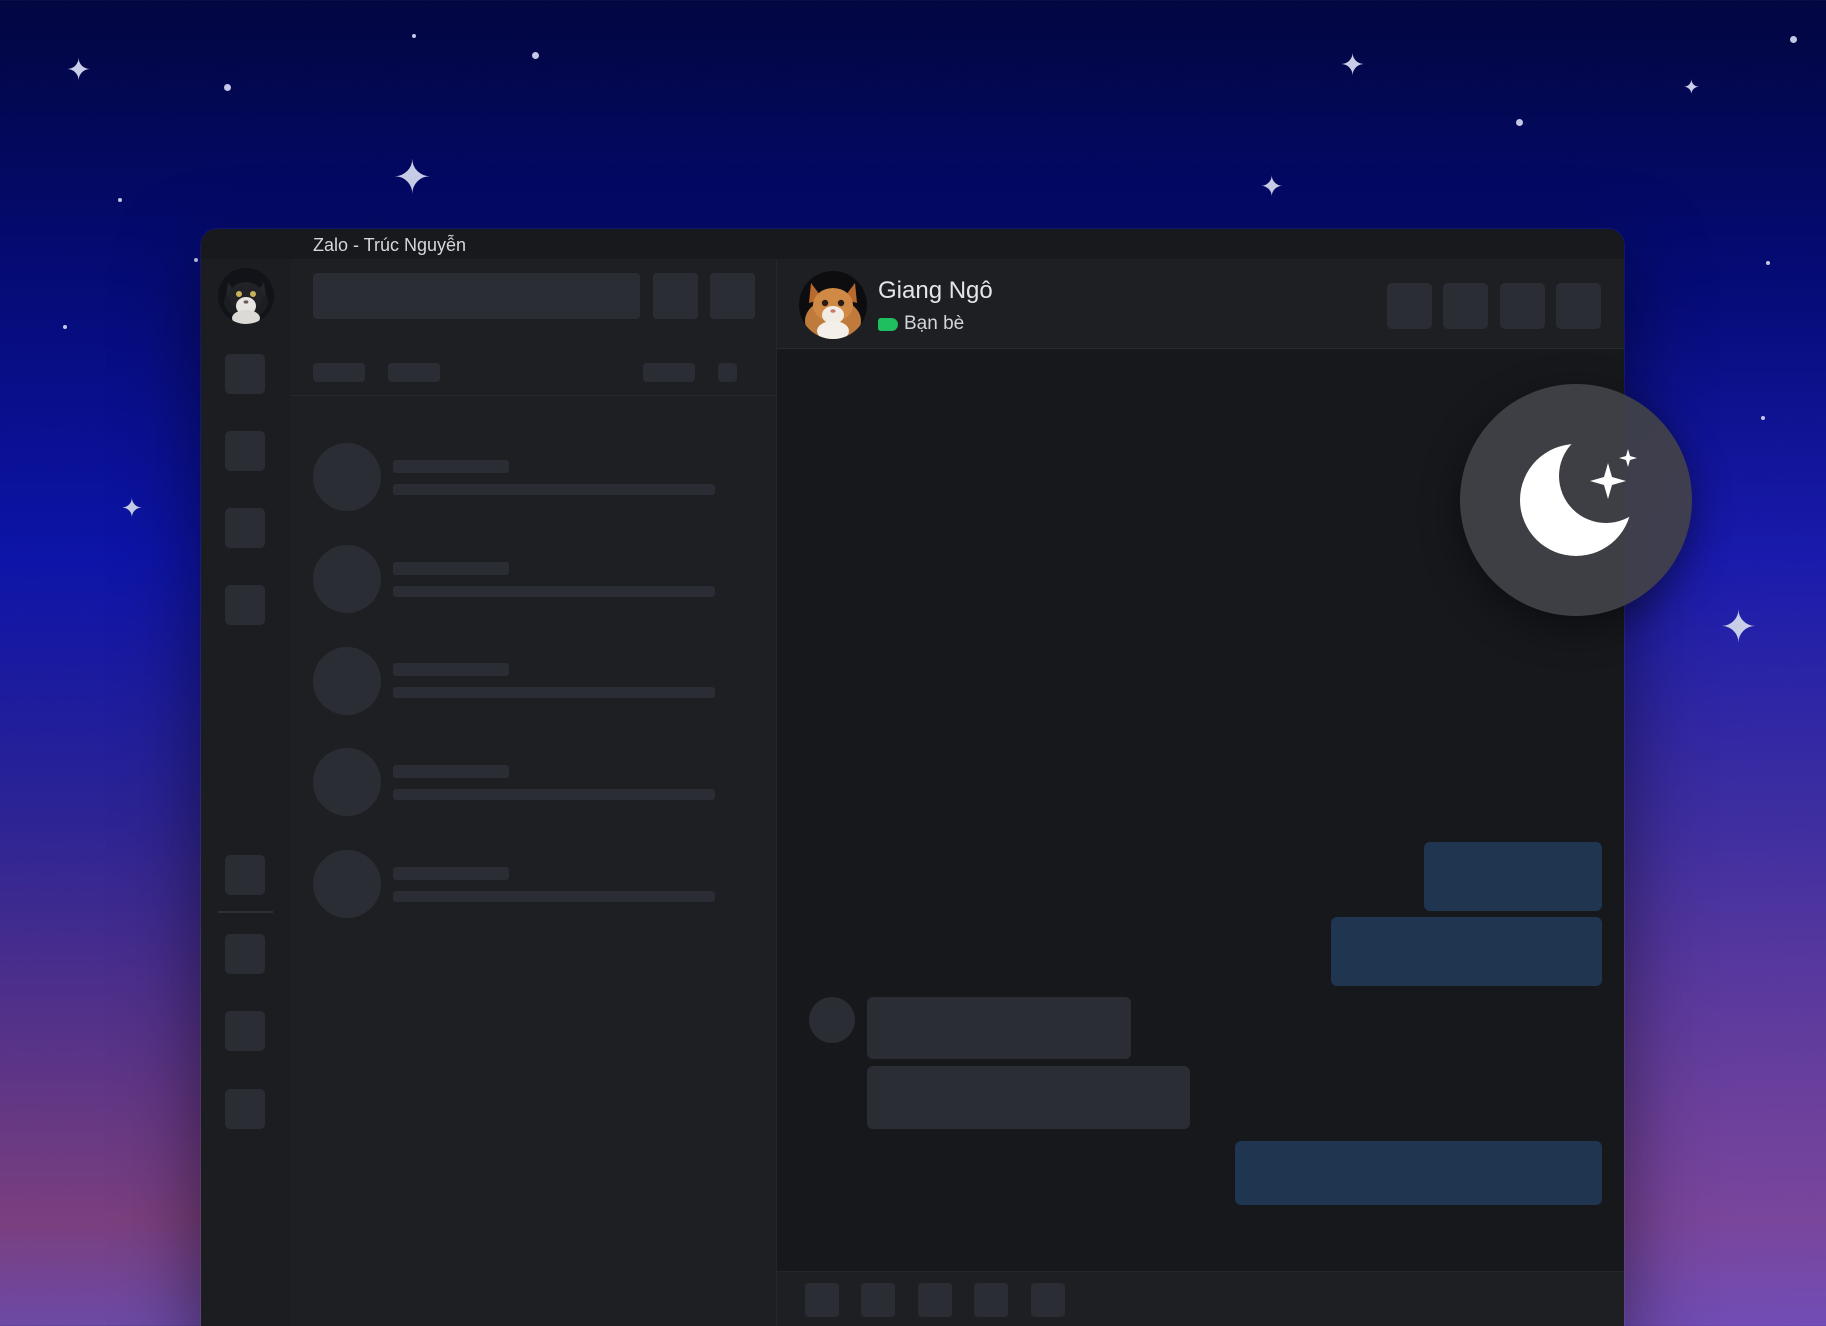  I want to click on contact-name: Giang Ngô, so click(935, 290).